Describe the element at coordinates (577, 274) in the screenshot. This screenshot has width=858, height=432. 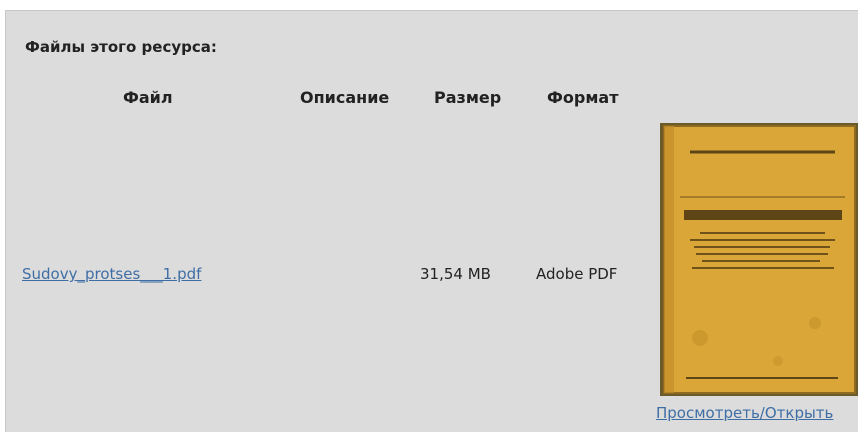
I see `file-format: Adobe PDF` at that location.